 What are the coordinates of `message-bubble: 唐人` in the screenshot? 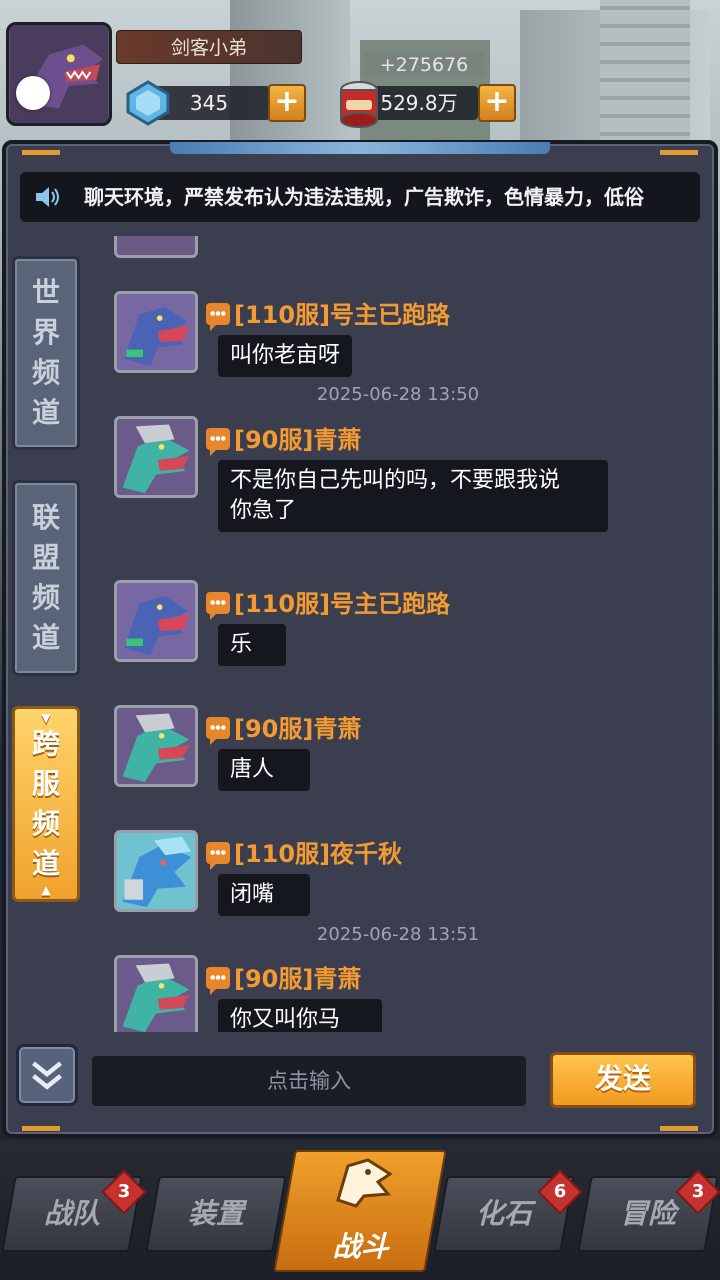 It's located at (264, 770).